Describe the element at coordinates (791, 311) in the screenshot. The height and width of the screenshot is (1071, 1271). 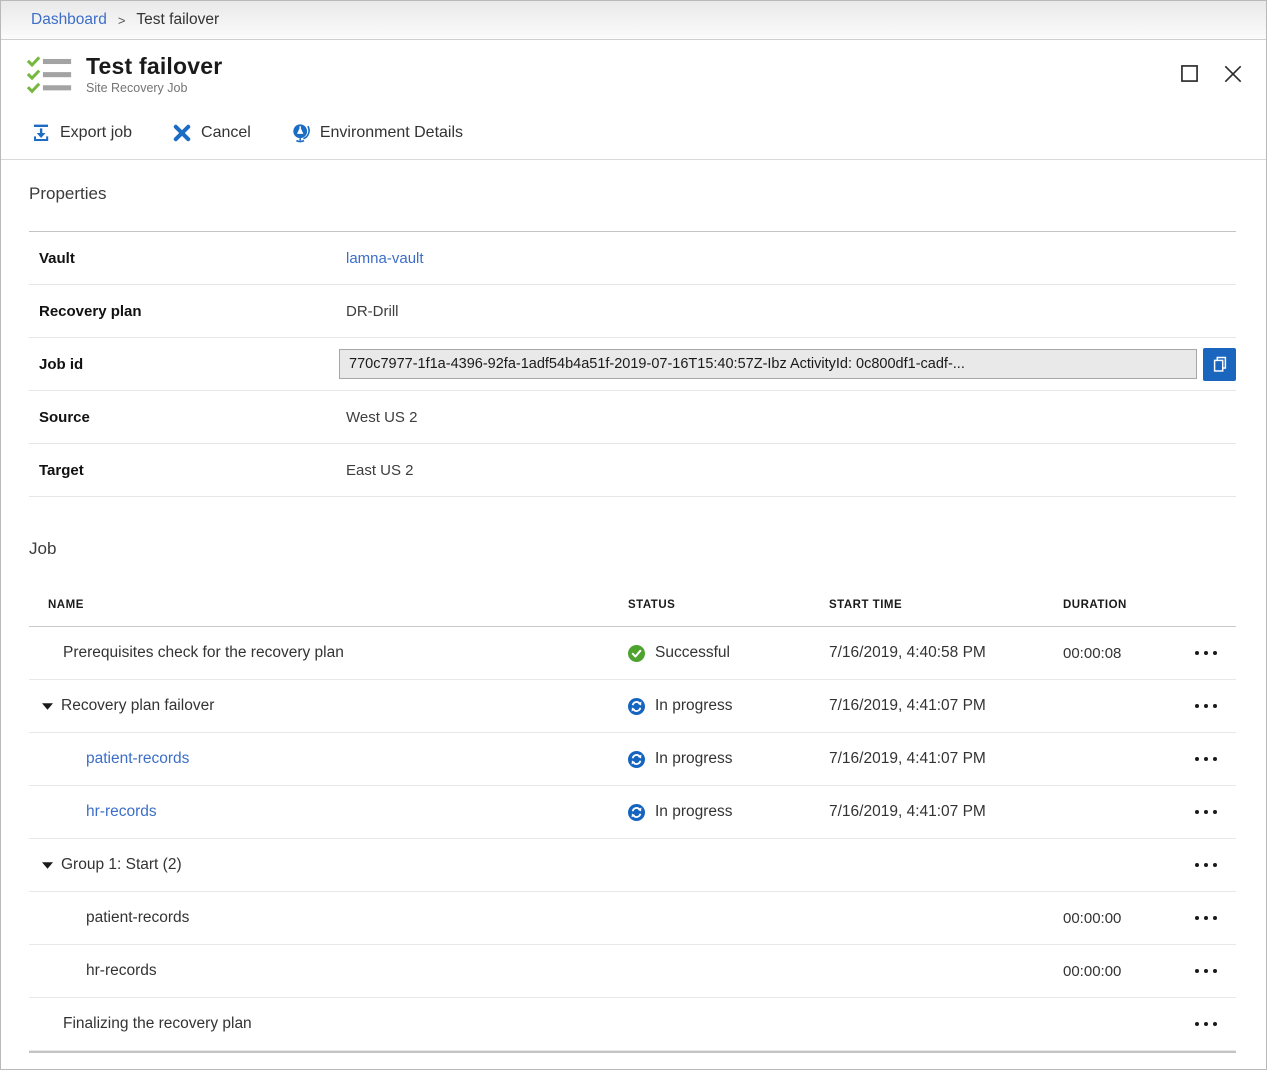
I see `property-value: DR-Drill` at that location.